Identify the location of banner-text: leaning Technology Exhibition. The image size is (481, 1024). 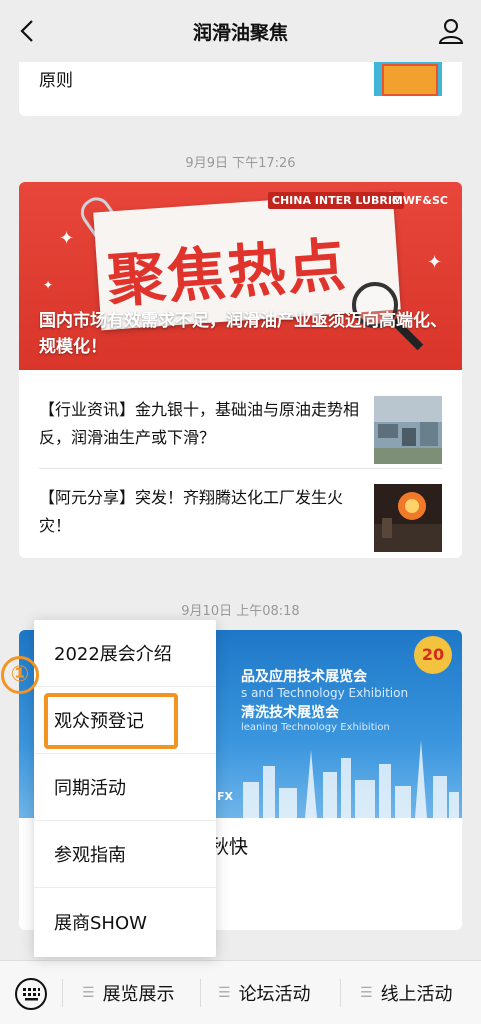
(315, 727).